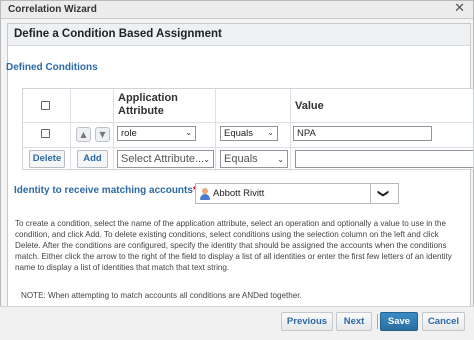  Describe the element at coordinates (83, 134) in the screenshot. I see `move-up-icon: ▲` at that location.